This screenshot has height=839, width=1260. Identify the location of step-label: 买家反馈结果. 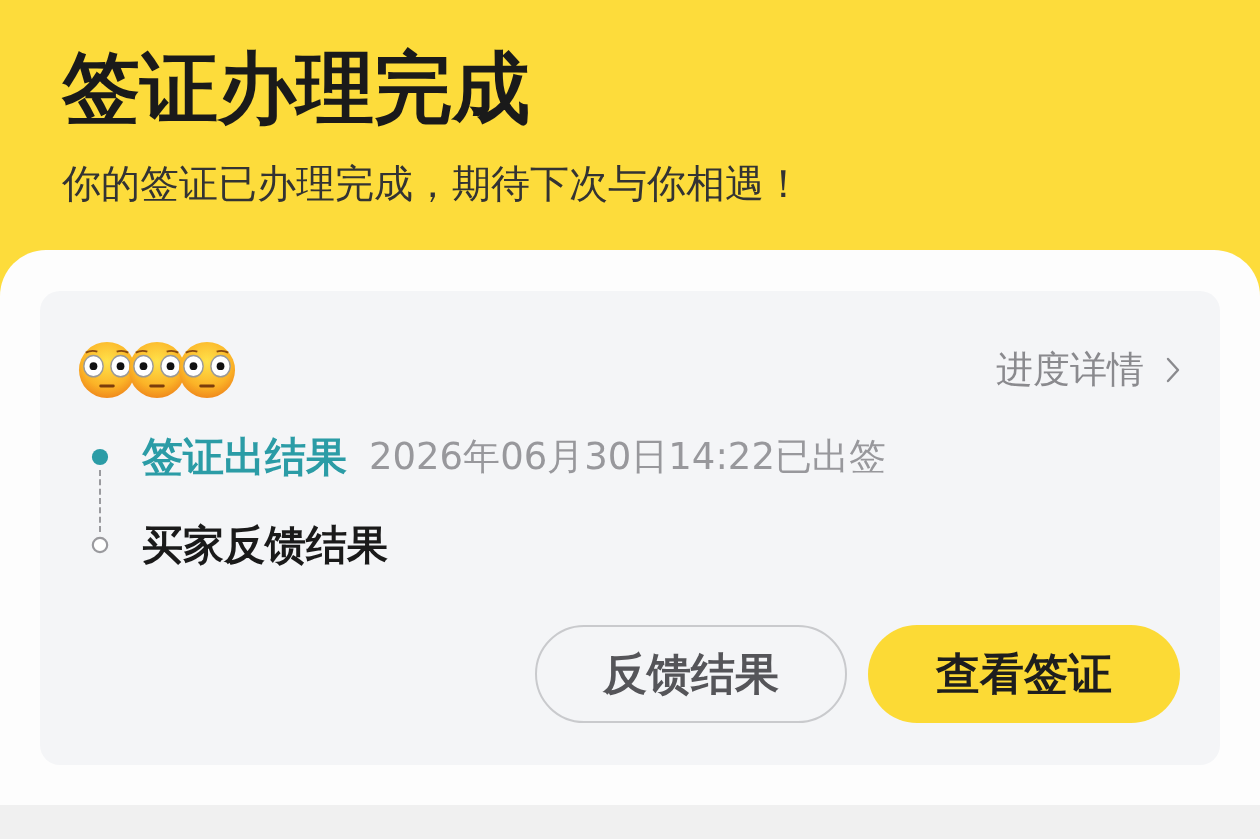
(265, 545).